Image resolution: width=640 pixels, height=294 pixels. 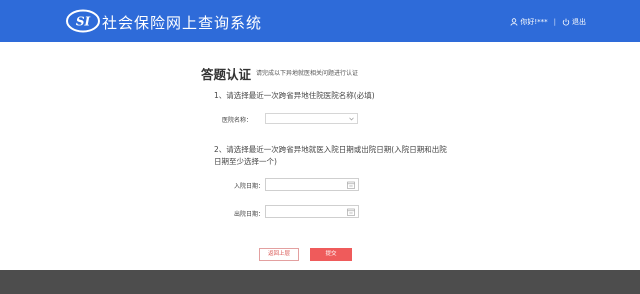 What do you see at coordinates (566, 22) in the screenshot?
I see `power-icon` at bounding box center [566, 22].